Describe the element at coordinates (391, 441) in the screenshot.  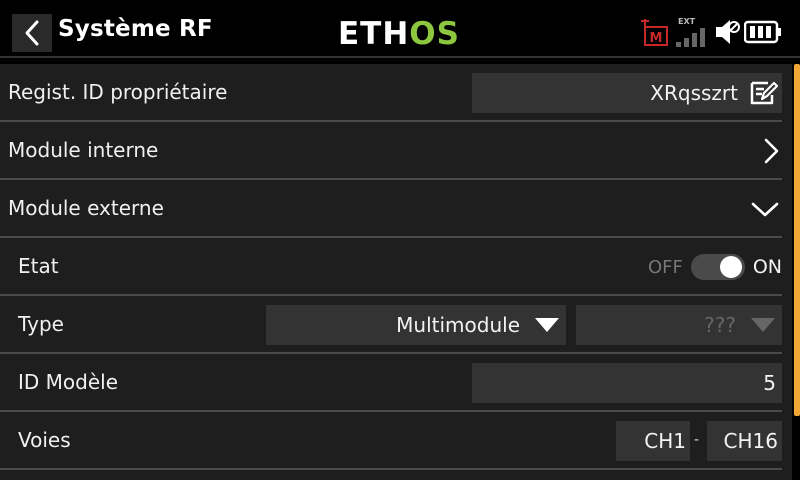
I see `channels-row: Voies CH1 - CH16` at that location.